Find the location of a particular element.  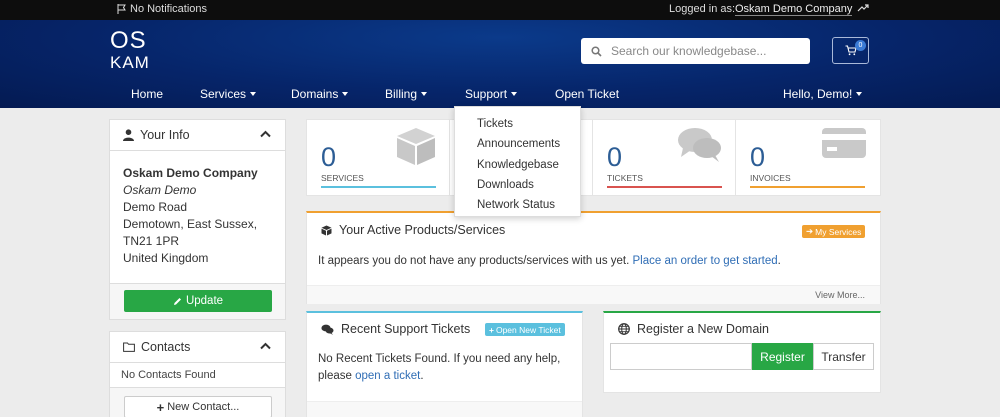

services-bar is located at coordinates (378, 187).